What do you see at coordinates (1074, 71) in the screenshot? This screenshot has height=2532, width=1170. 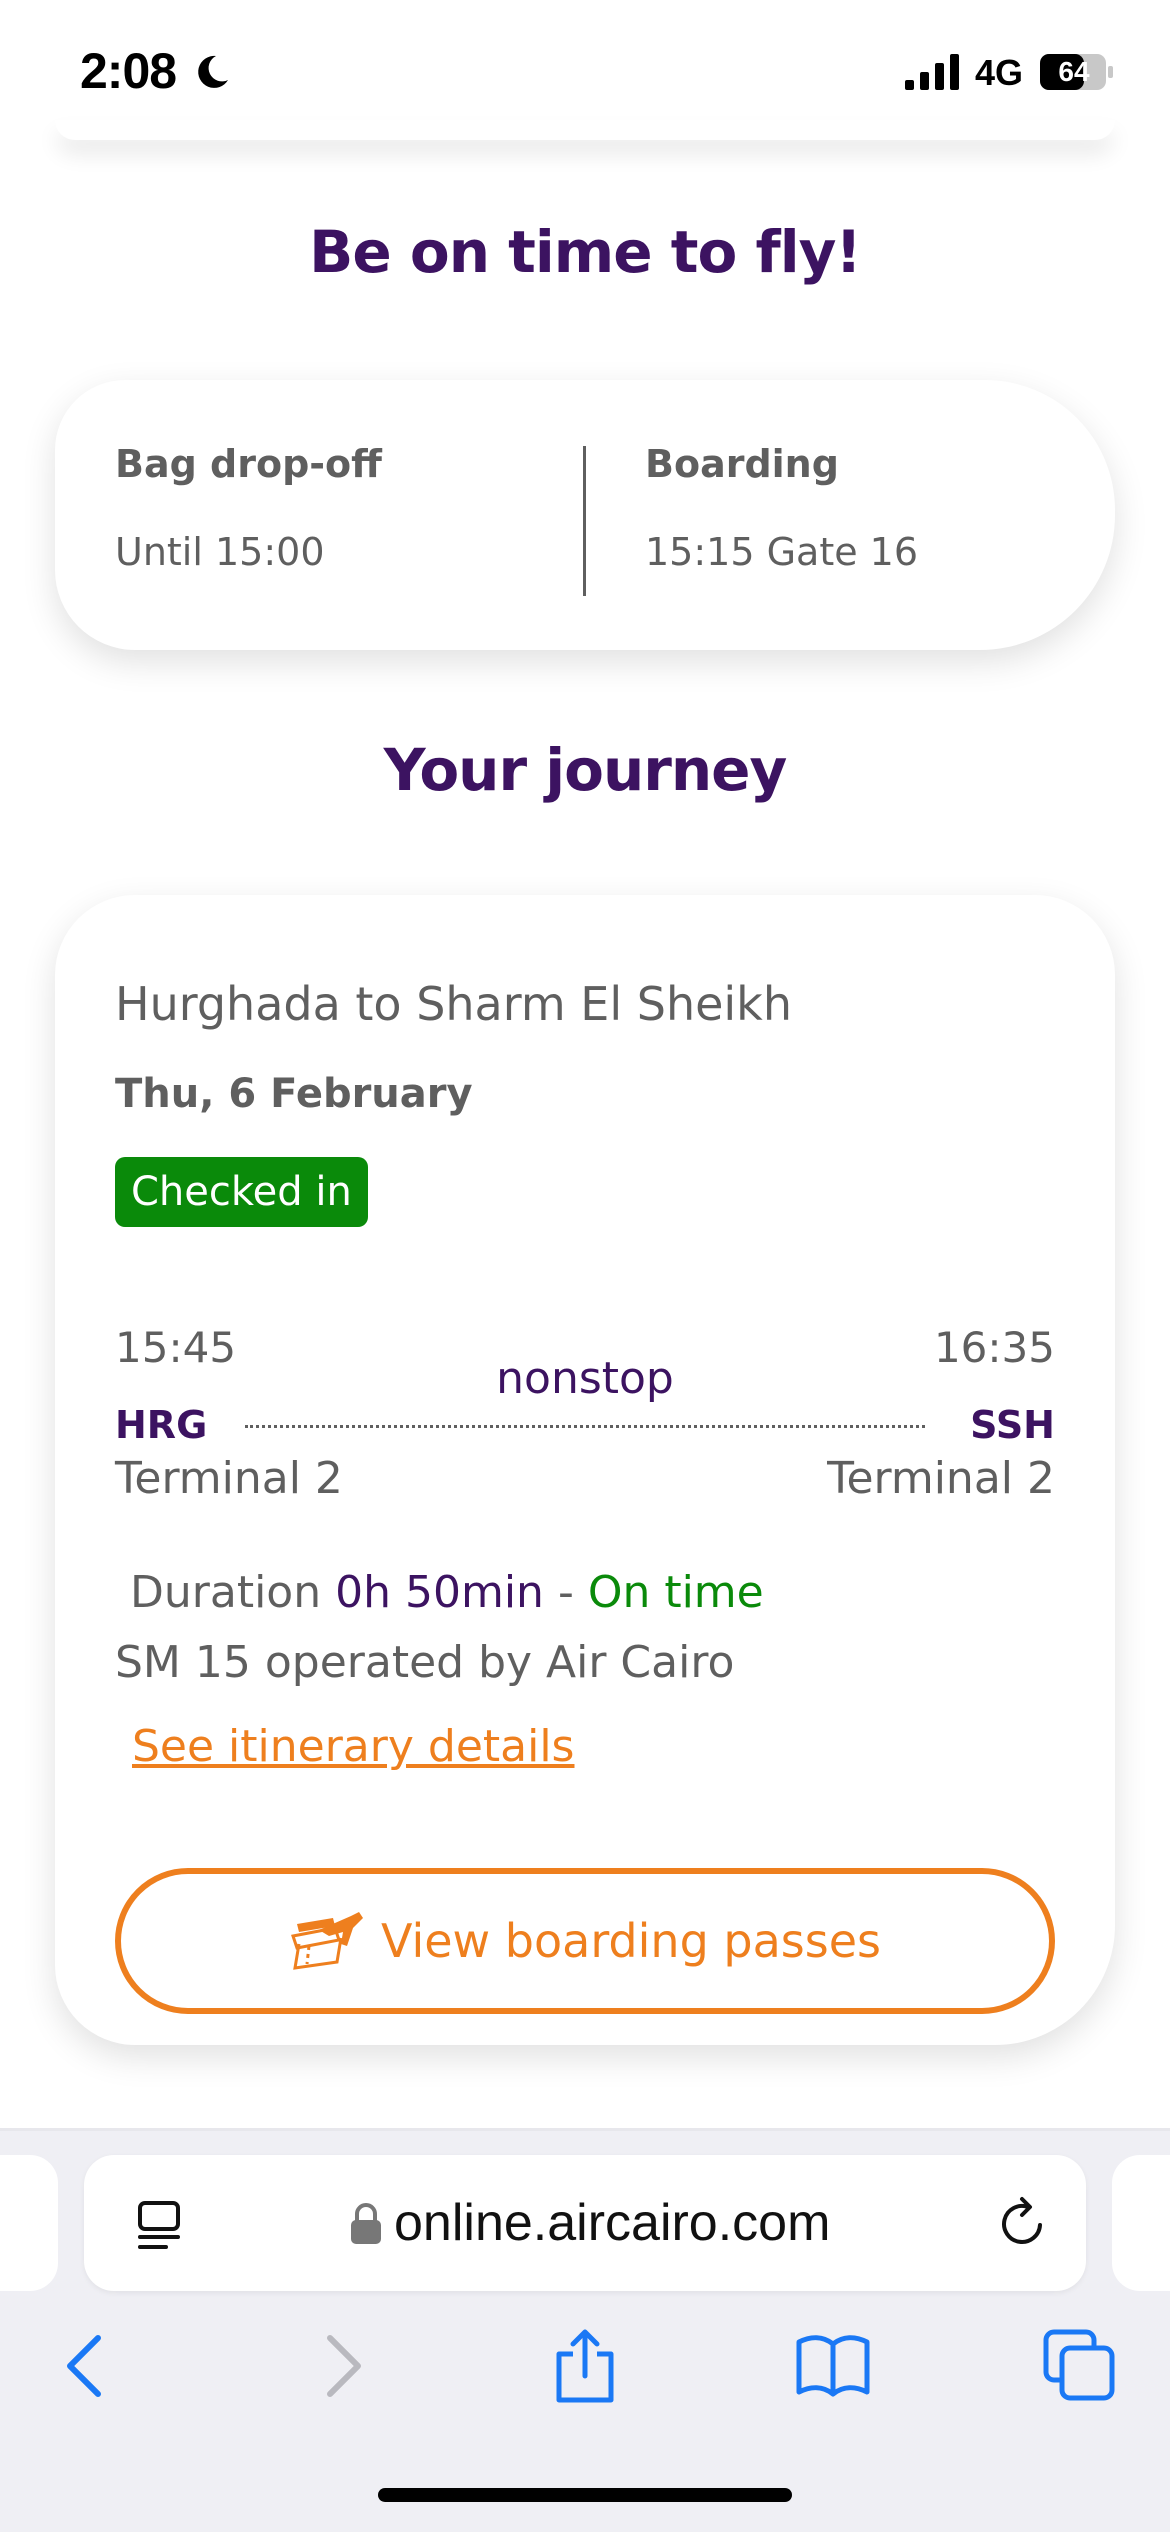 I see `battery-level: 64` at bounding box center [1074, 71].